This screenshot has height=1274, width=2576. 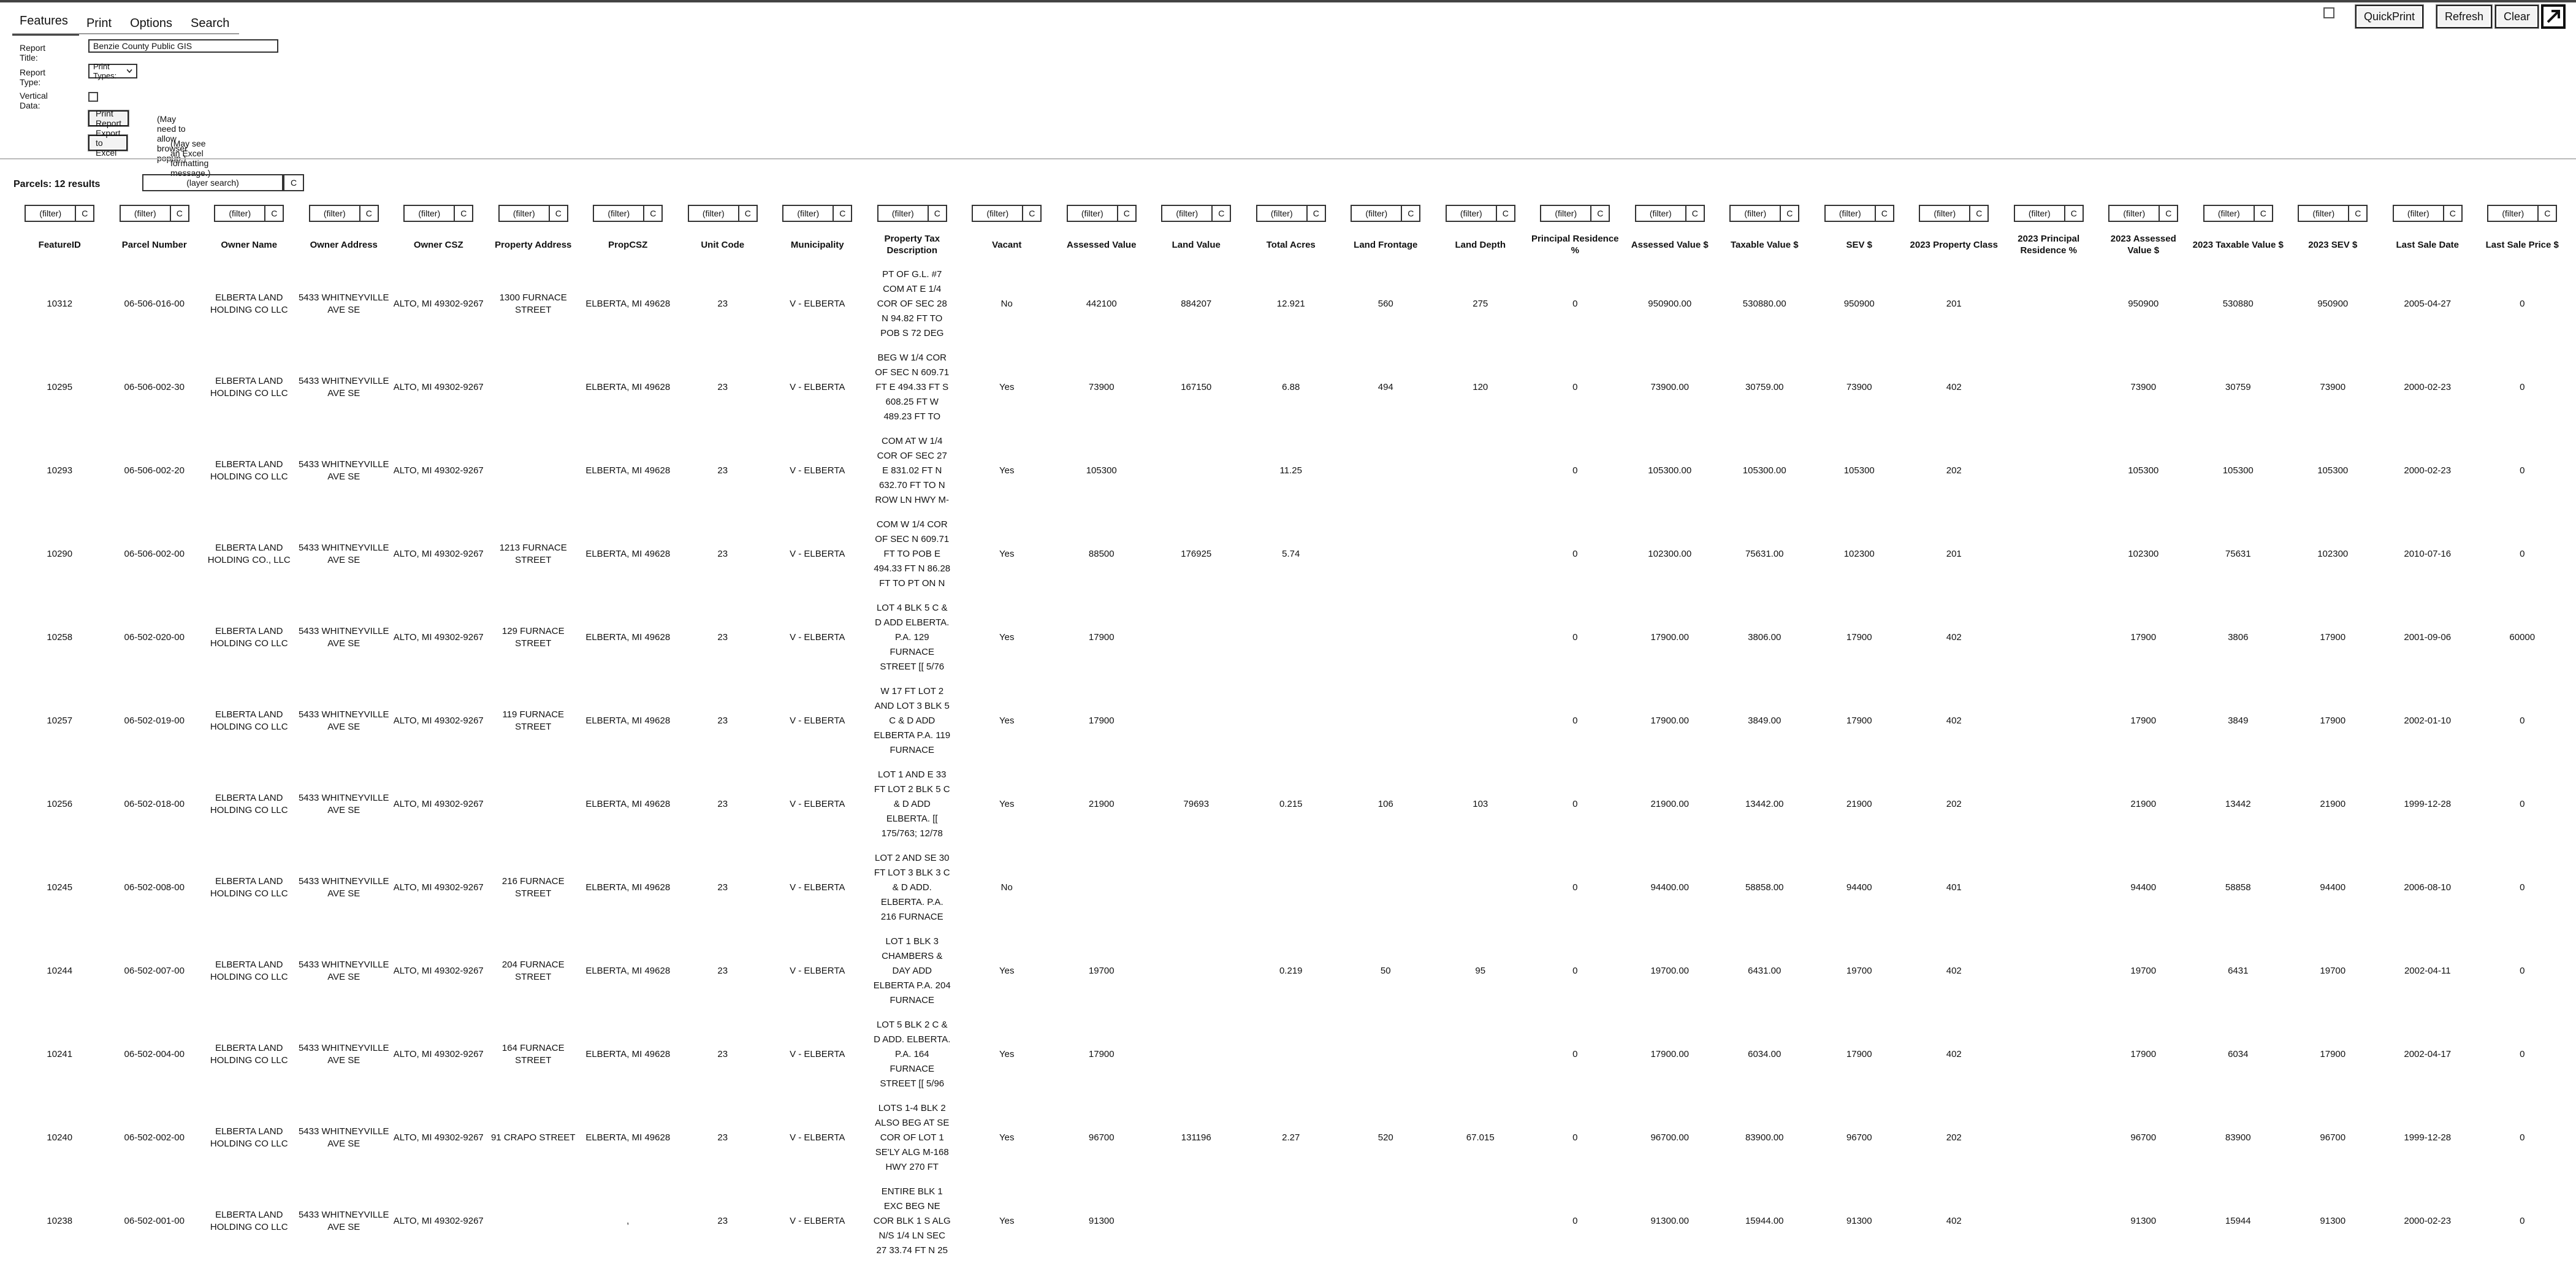 What do you see at coordinates (1385, 244) in the screenshot?
I see `column-header: Land Frontage` at bounding box center [1385, 244].